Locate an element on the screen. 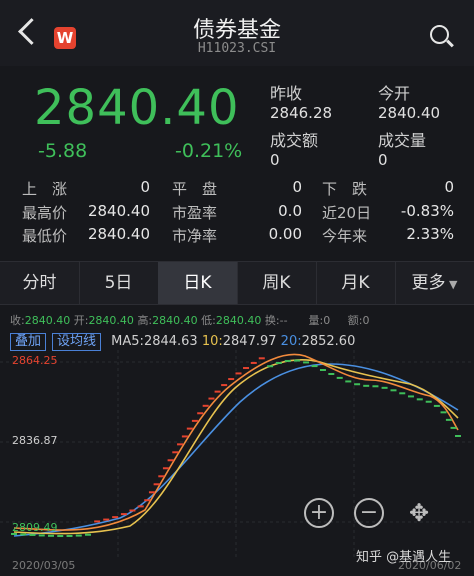 The height and width of the screenshot is (576, 474). stat-pe: 0.0 is located at coordinates (290, 211).